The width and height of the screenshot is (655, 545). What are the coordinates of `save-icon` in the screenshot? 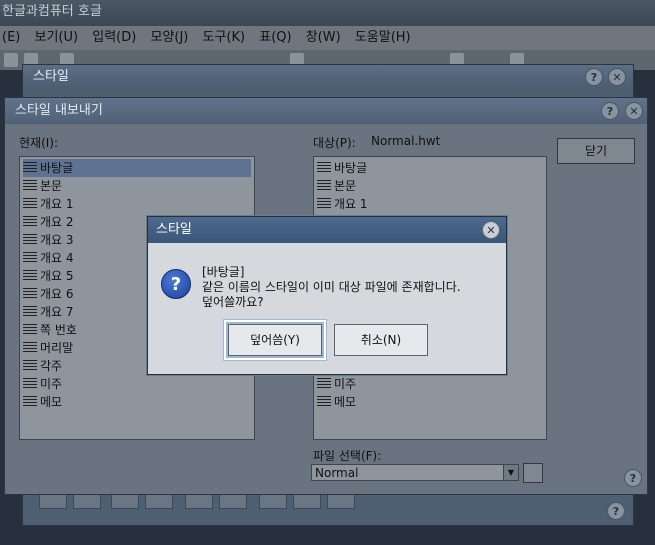 It's located at (11, 60).